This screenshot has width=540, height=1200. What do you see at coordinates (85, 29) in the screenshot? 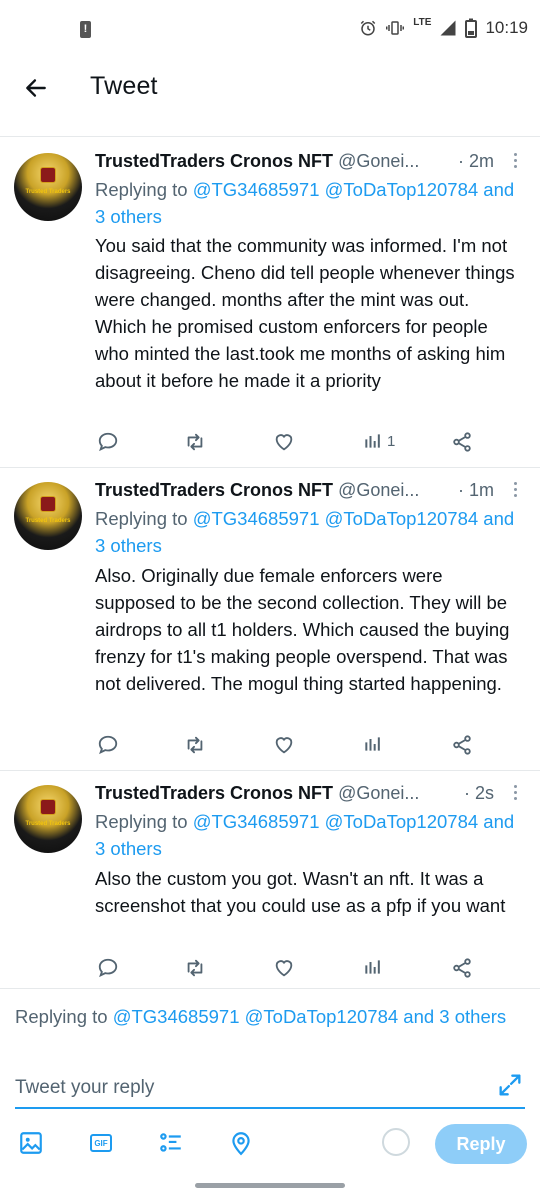
I see `notification-icon: !` at bounding box center [85, 29].